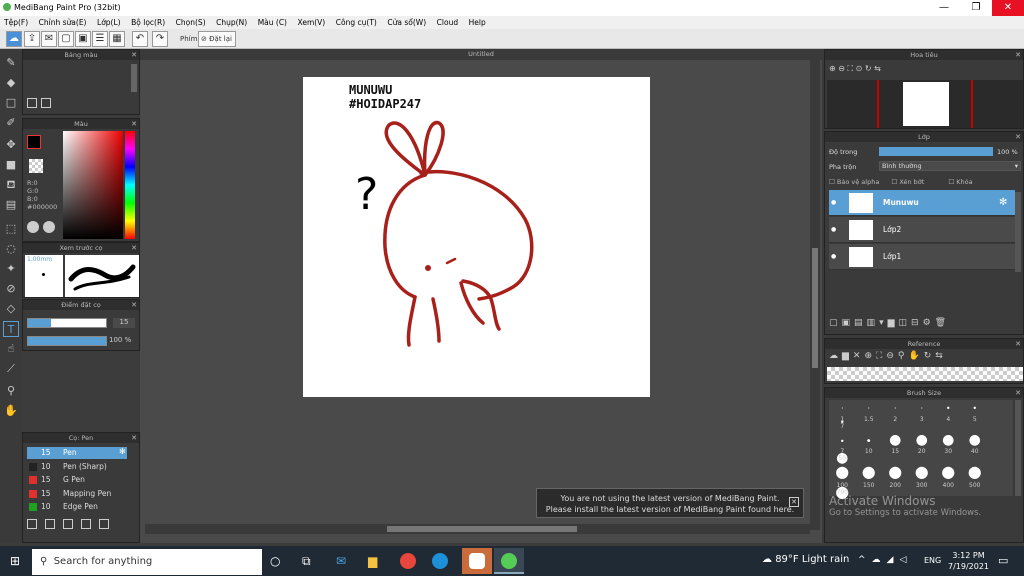 The image size is (1024, 576). Describe the element at coordinates (1018, 232) in the screenshot. I see `layer-scrollbar` at that location.